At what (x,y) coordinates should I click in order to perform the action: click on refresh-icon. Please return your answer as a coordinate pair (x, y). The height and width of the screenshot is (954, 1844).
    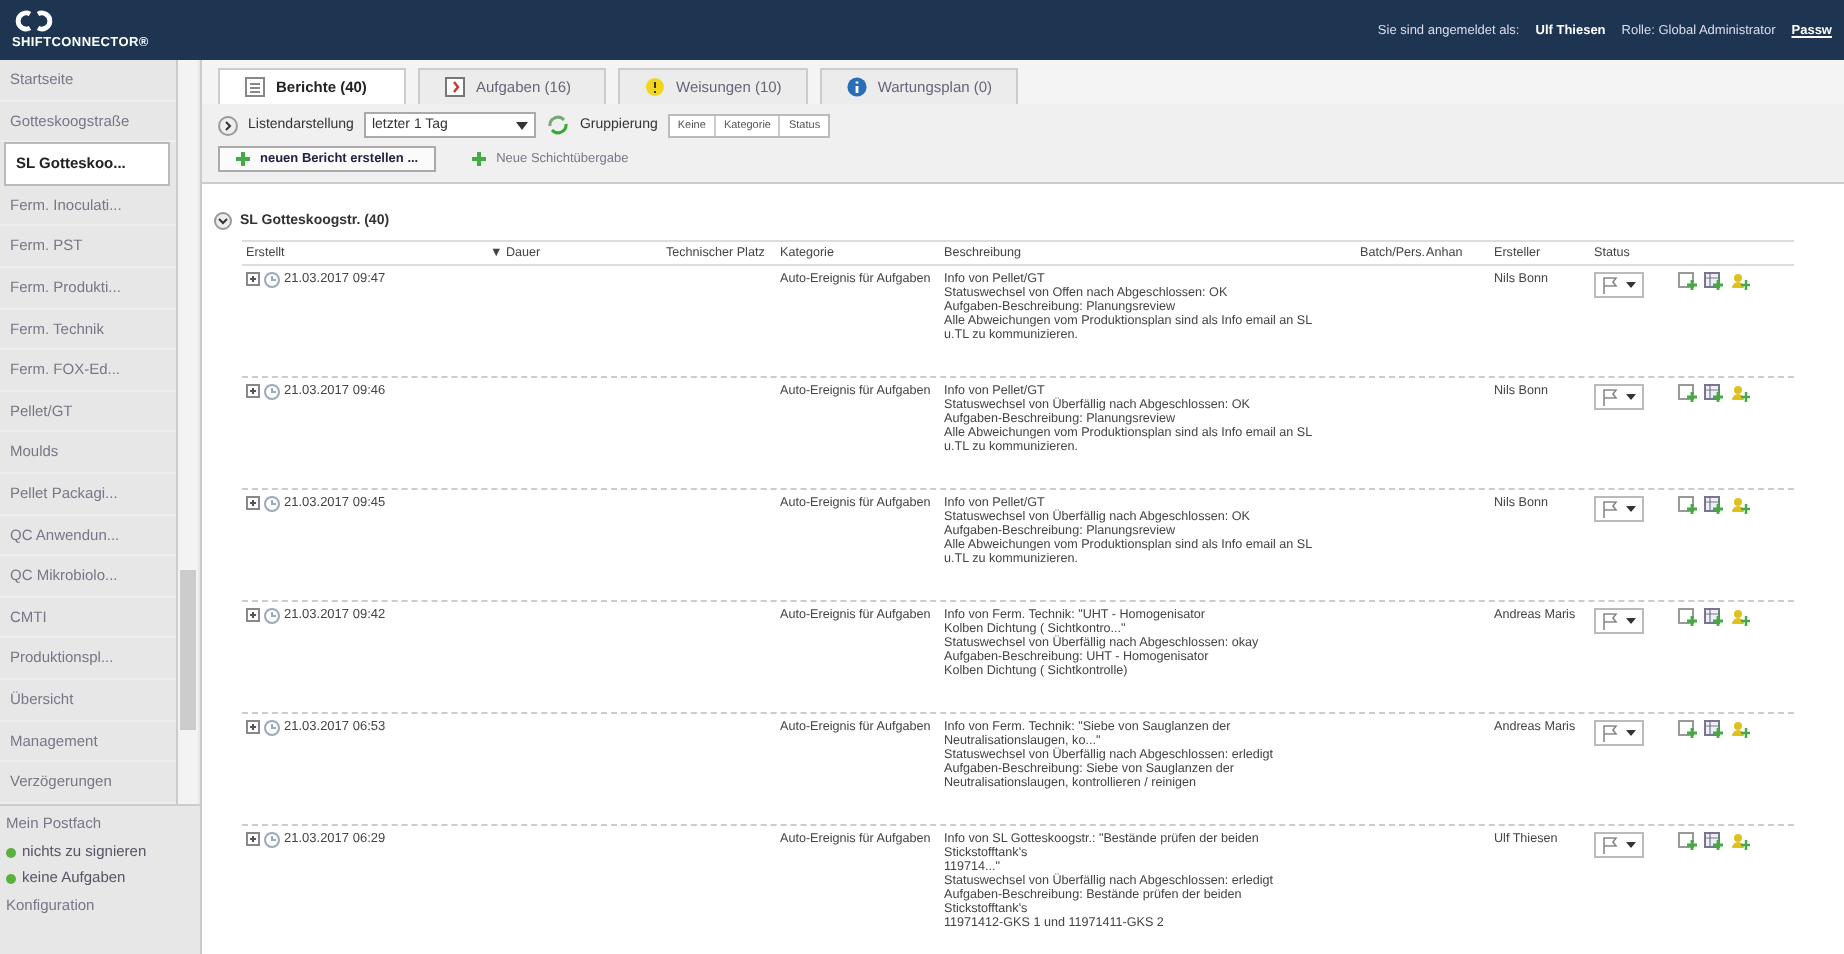
    Looking at the image, I should click on (557, 125).